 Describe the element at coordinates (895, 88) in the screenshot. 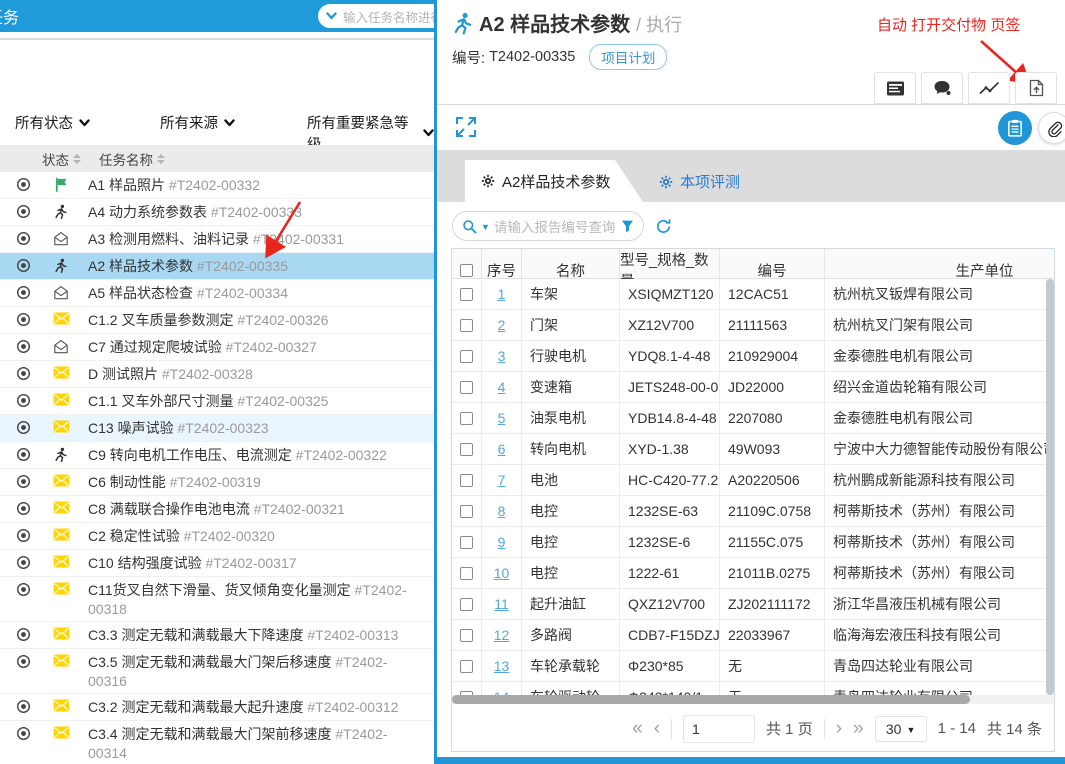

I see `form-button` at that location.